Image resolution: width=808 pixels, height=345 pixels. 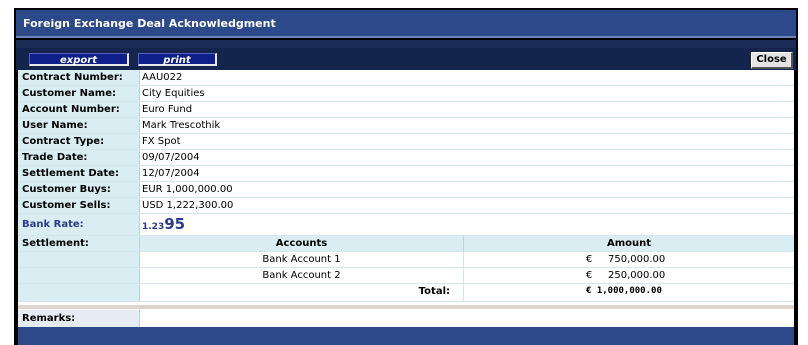 What do you see at coordinates (167, 109) in the screenshot?
I see `field-value: Euro Fund` at bounding box center [167, 109].